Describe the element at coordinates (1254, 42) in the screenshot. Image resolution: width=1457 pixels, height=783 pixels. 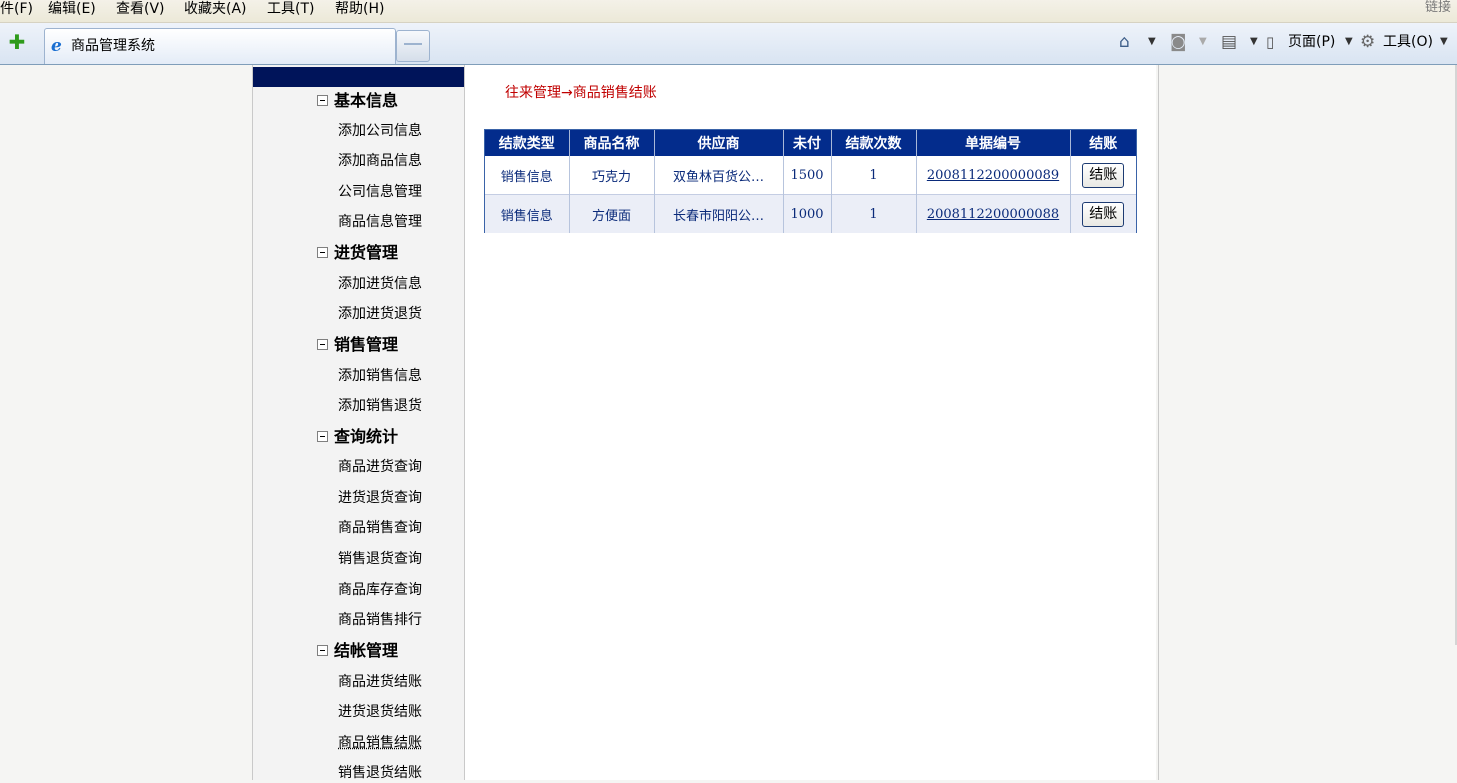
I see `print-dropdown-icon: ▼` at that location.